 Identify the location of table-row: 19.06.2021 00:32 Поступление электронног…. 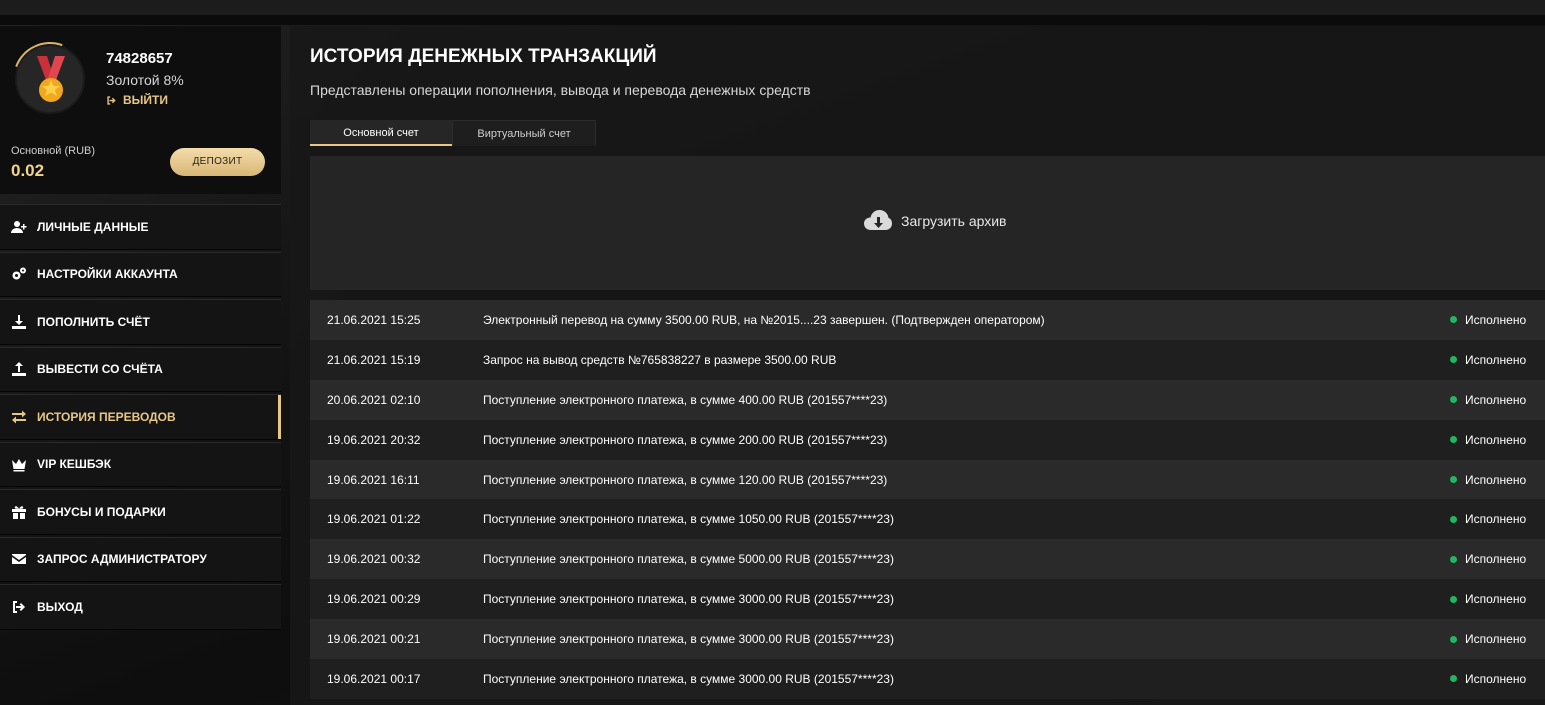
(927, 559).